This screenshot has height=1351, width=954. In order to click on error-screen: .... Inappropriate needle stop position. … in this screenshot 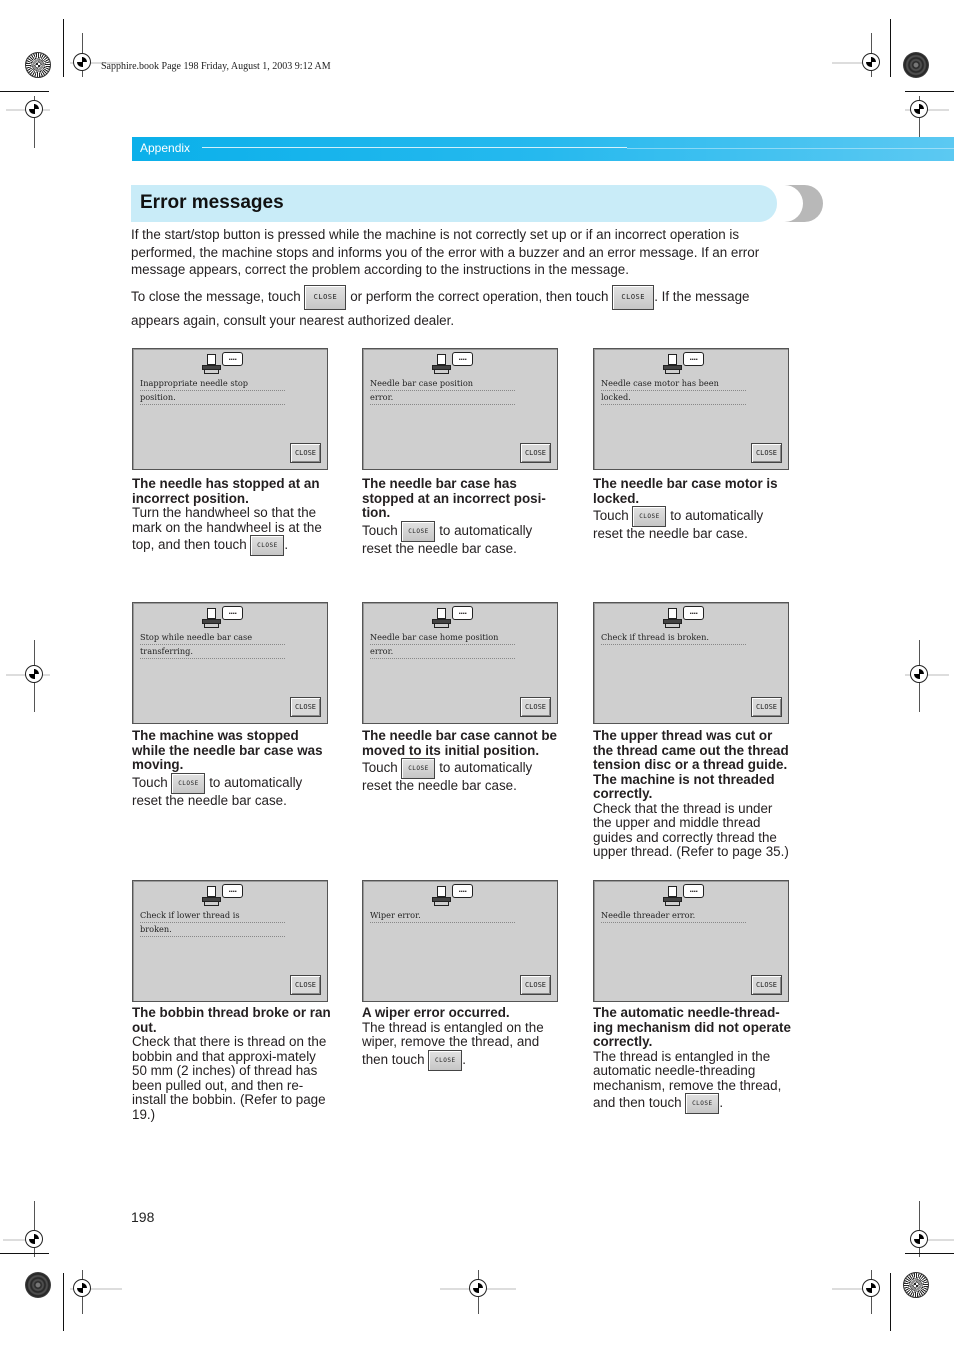, I will do `click(230, 409)`.